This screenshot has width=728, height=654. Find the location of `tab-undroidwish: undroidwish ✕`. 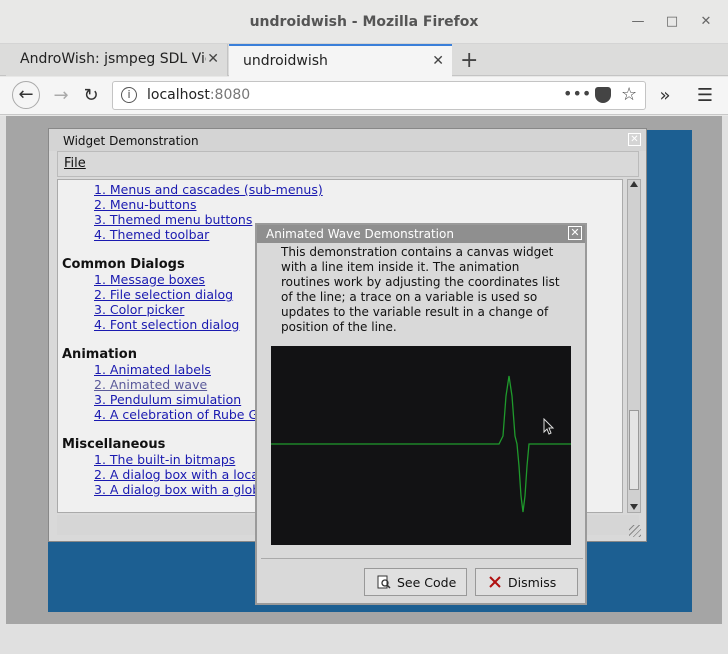

tab-undroidwish: undroidwish ✕ is located at coordinates (340, 60).